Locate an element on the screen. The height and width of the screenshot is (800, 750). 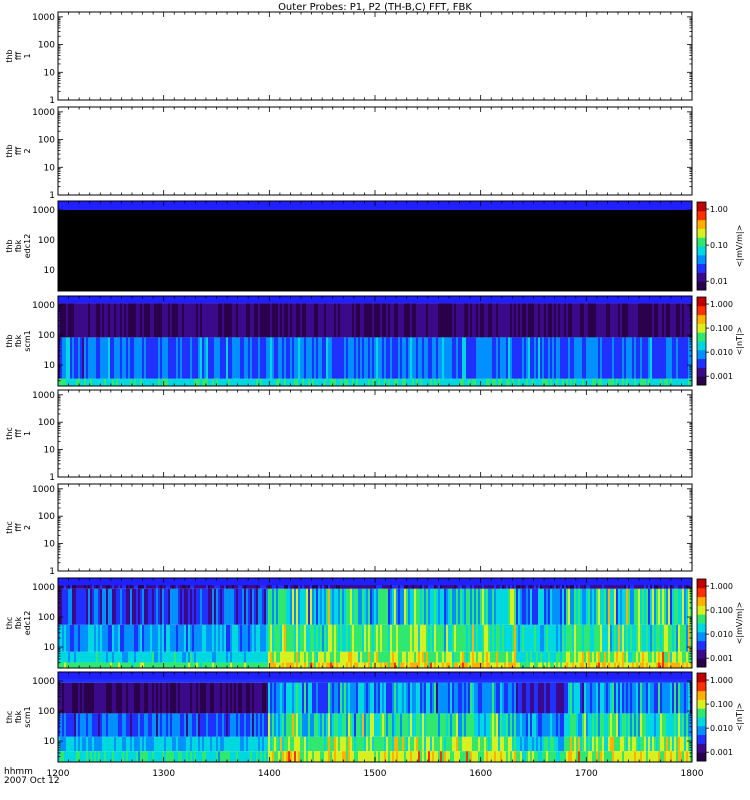
colorbar-tick-label: 0.100 is located at coordinates (721, 704).